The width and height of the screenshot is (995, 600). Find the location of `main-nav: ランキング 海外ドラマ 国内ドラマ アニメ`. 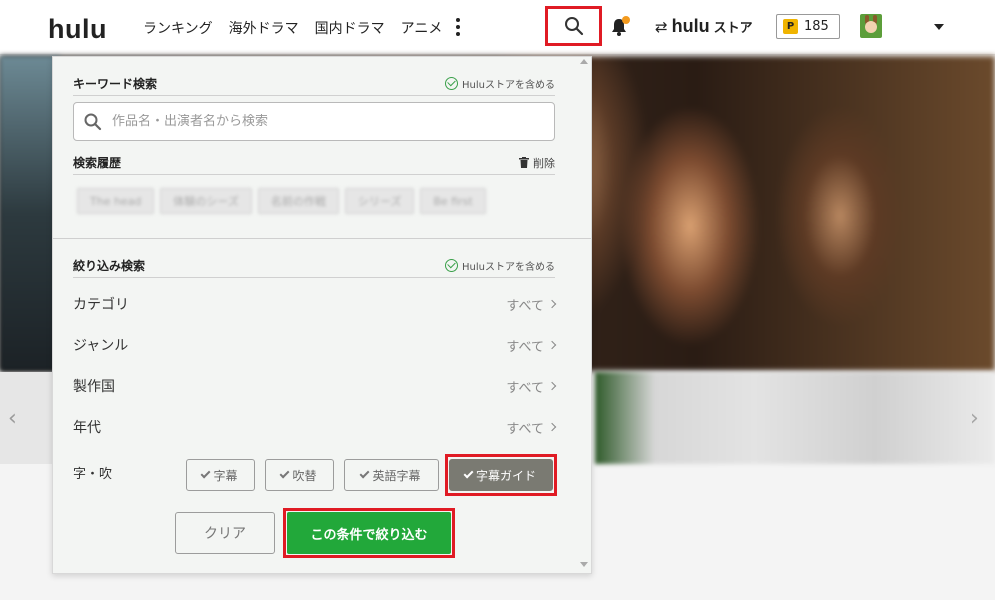

main-nav: ランキング 海外ドラマ 国内ドラマ アニメ is located at coordinates (292, 28).